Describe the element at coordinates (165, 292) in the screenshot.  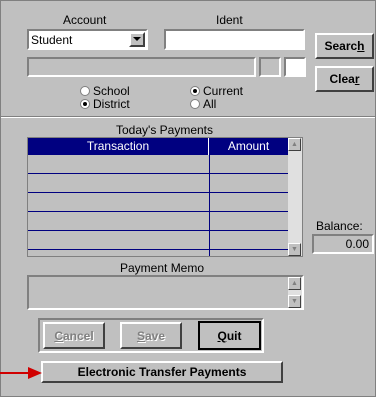
I see `payment-memo-field: ▲ ▼` at that location.